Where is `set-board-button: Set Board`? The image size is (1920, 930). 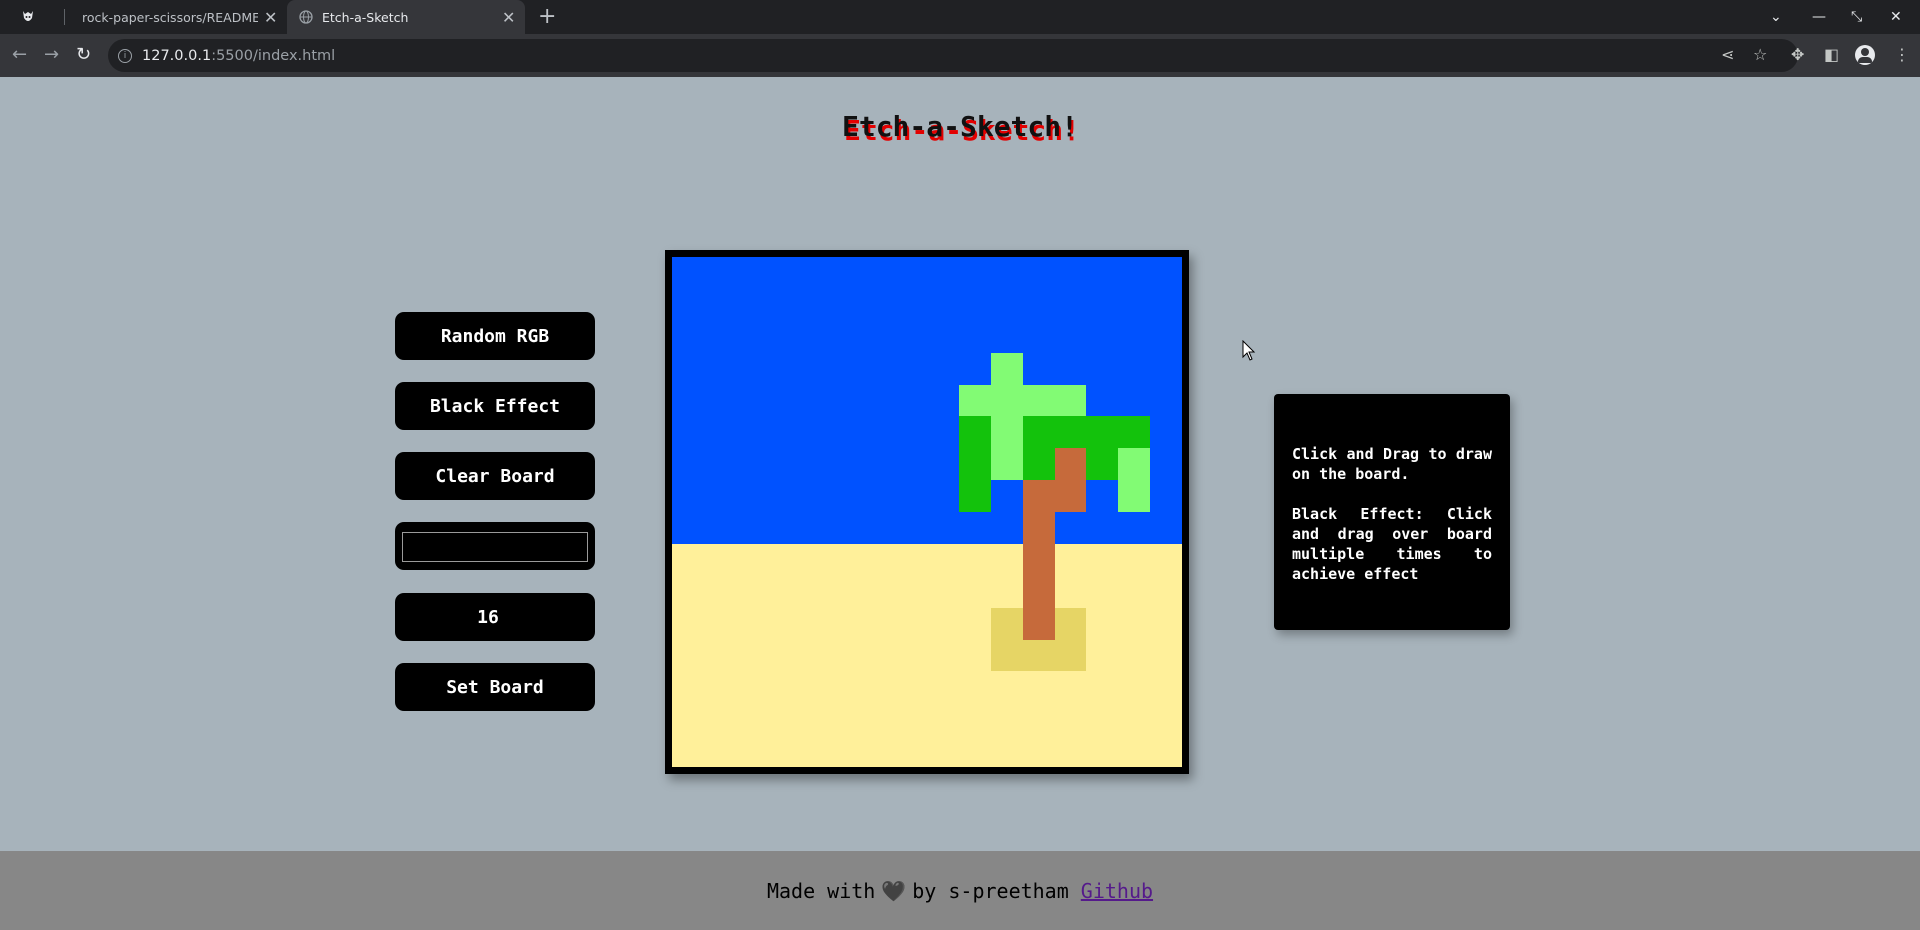 set-board-button: Set Board is located at coordinates (495, 687).